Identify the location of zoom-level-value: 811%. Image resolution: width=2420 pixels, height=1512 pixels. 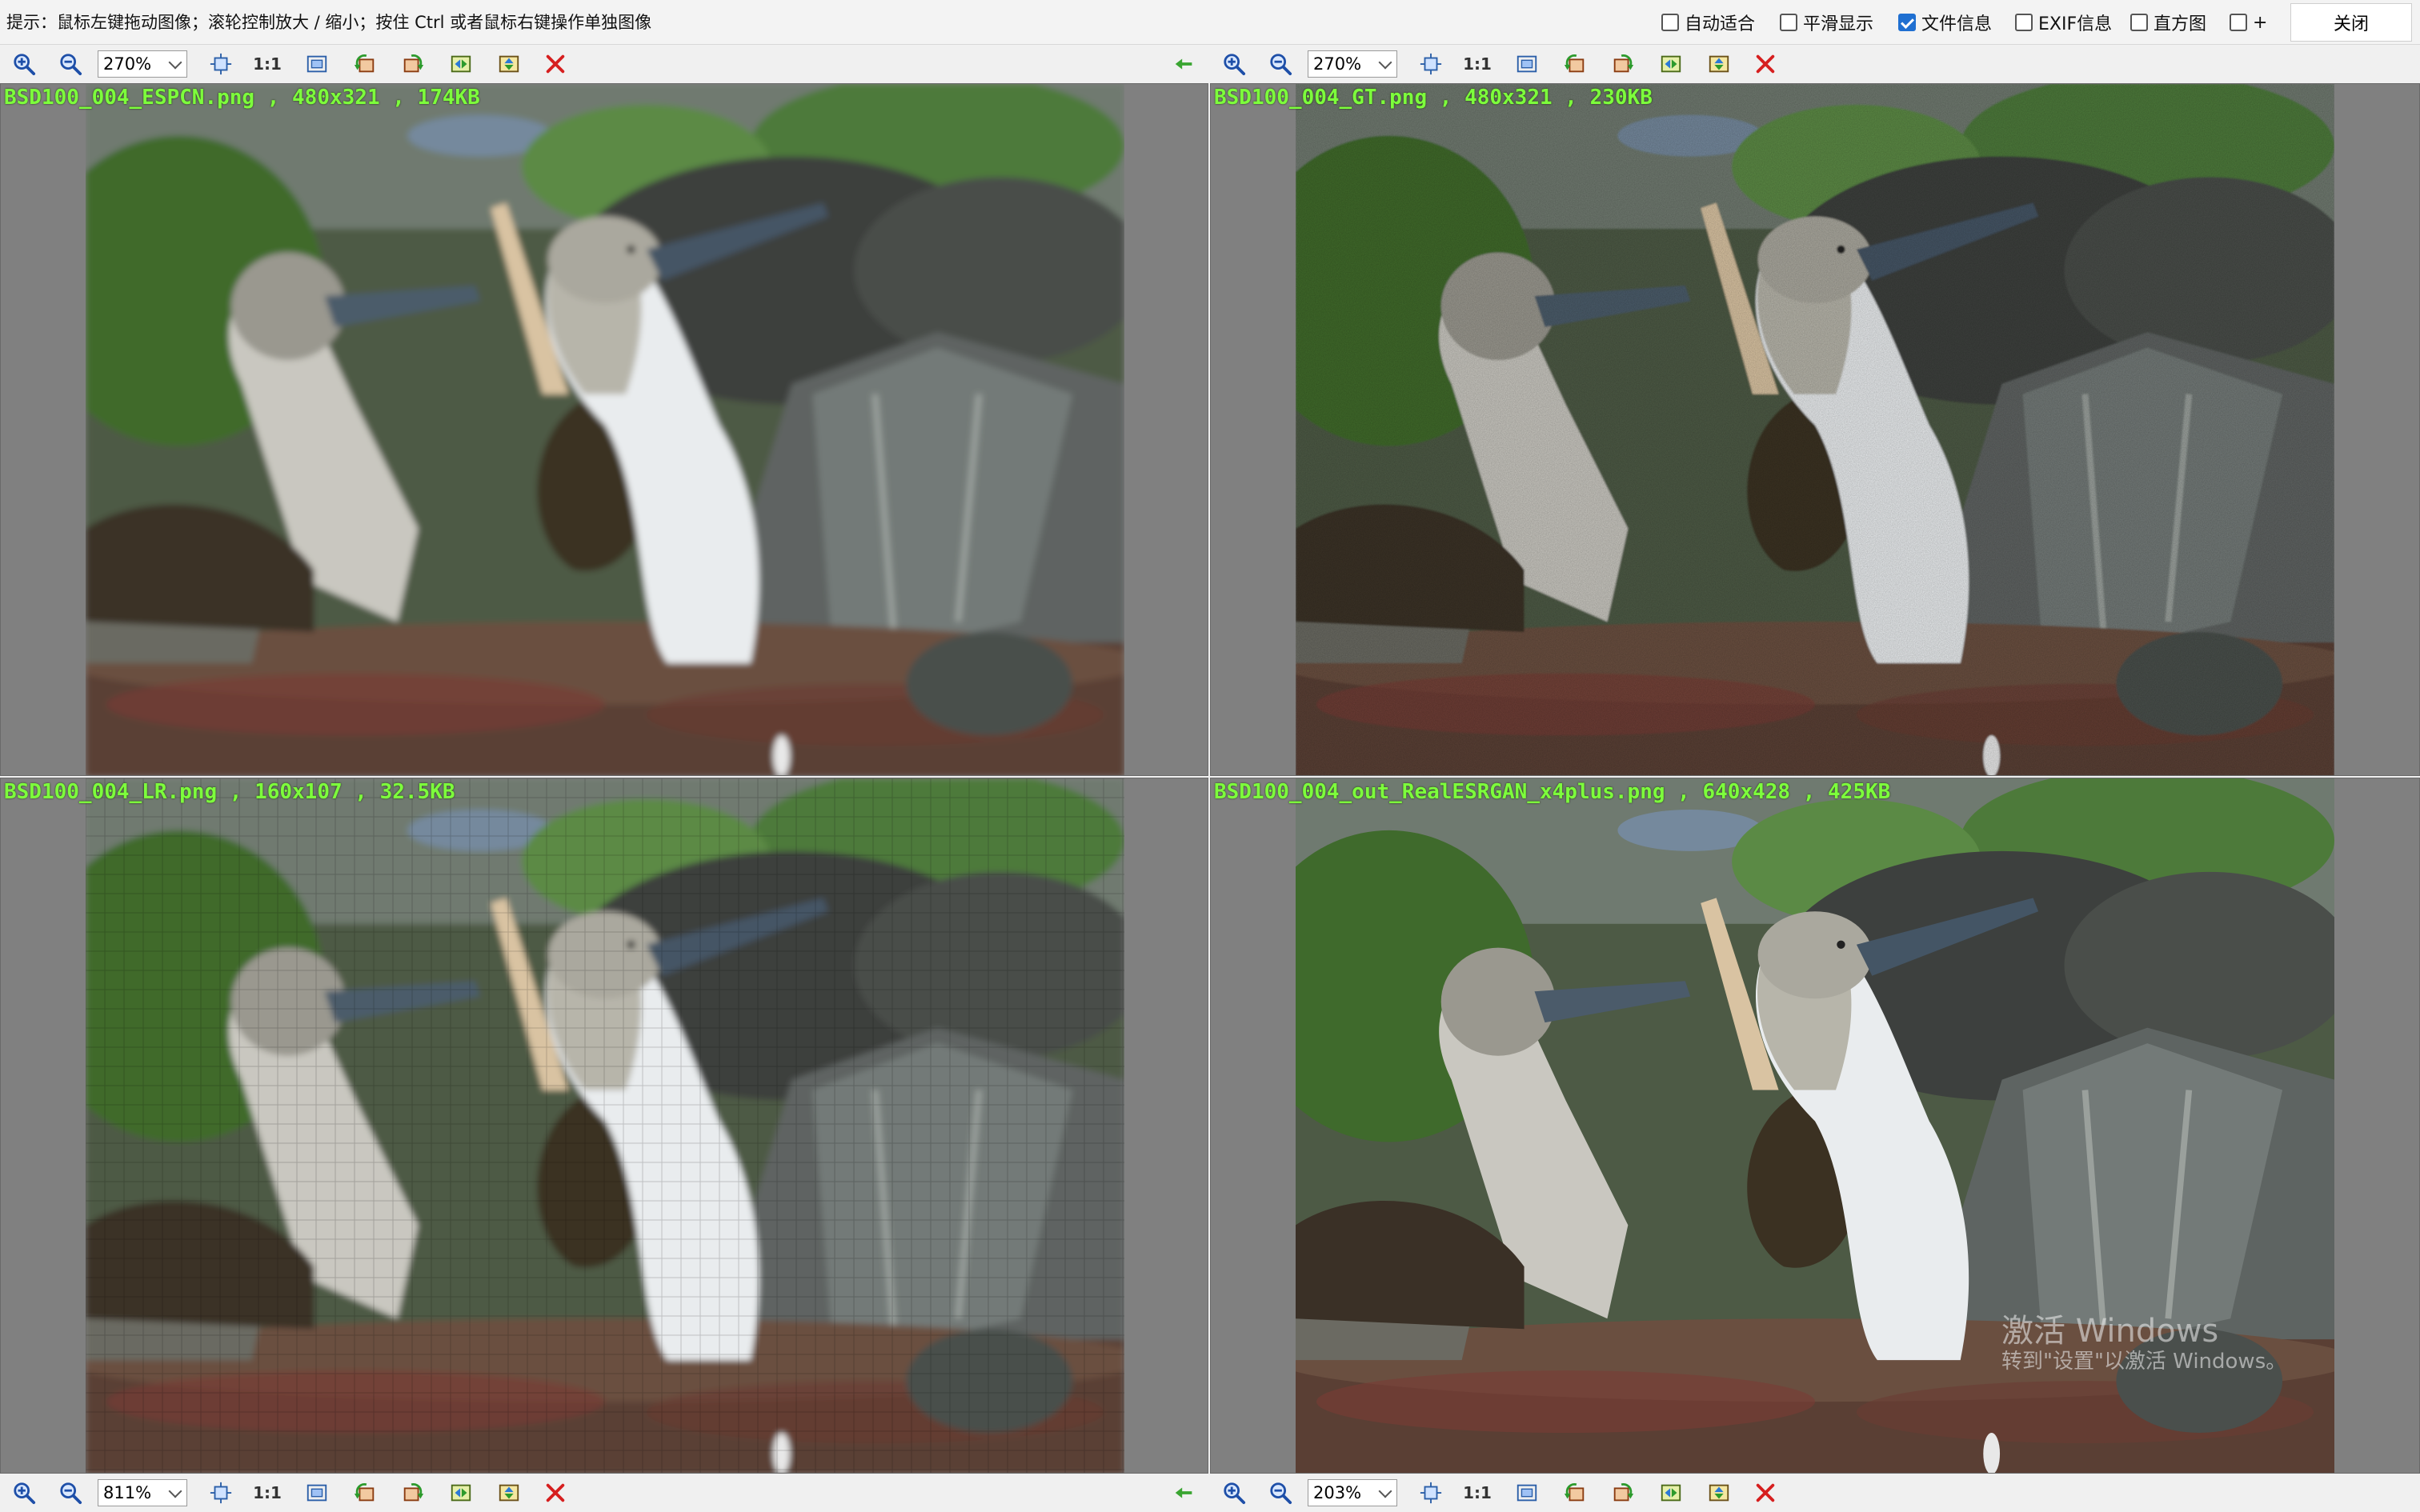
(127, 1492).